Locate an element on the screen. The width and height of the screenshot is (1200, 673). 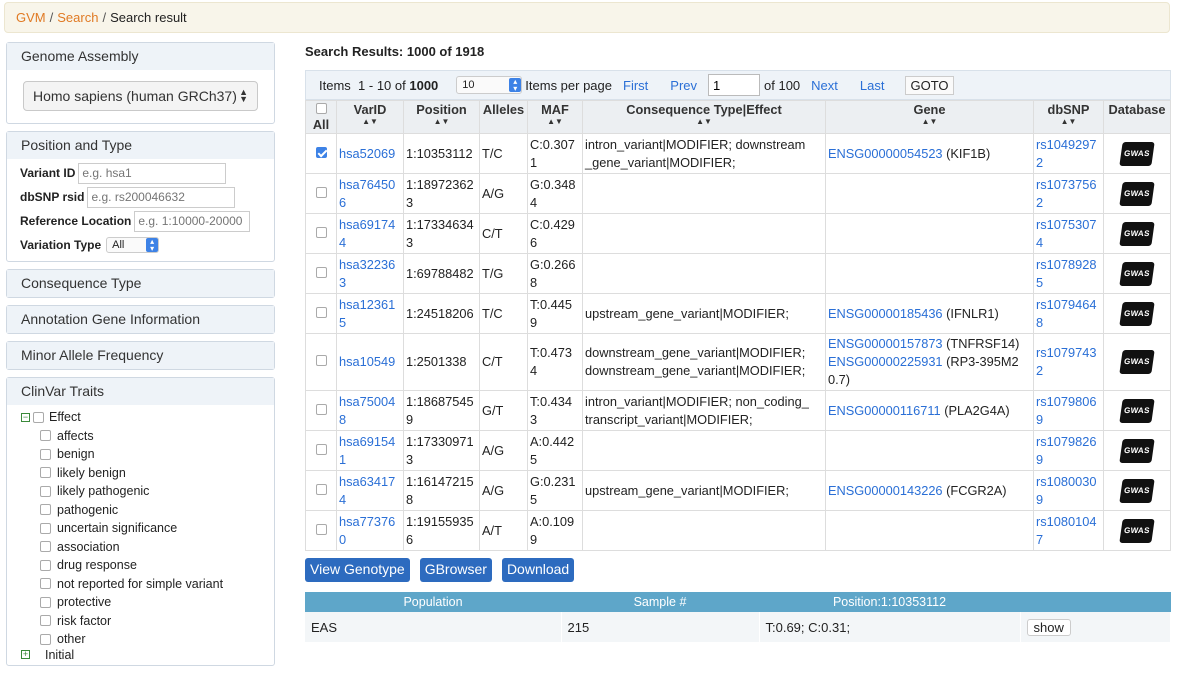
dbsnp-link: rs1080030 9 is located at coordinates (1066, 490).